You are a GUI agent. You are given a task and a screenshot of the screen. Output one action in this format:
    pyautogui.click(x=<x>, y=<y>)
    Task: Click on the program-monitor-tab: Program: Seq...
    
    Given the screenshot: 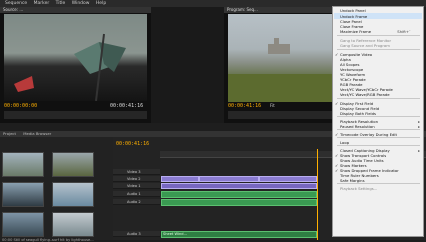 What is the action you would take?
    pyautogui.click(x=278, y=10)
    